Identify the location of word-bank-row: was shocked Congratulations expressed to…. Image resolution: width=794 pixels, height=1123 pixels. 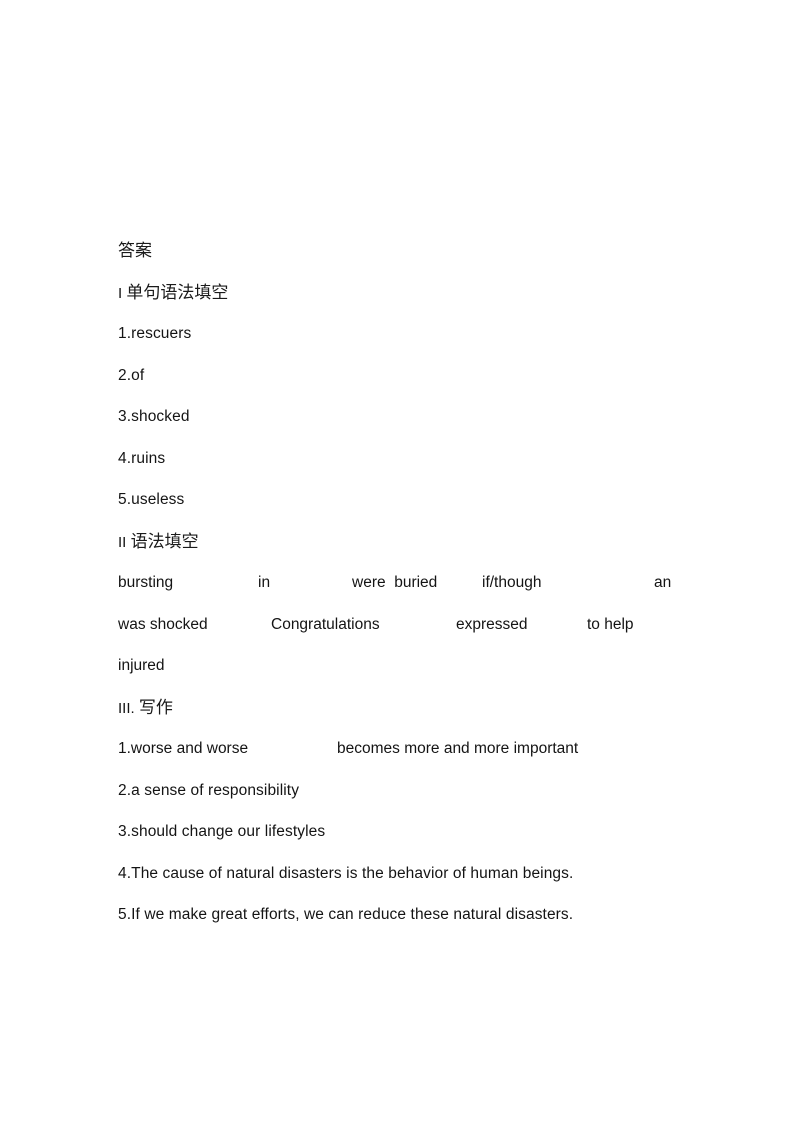
(398, 625).